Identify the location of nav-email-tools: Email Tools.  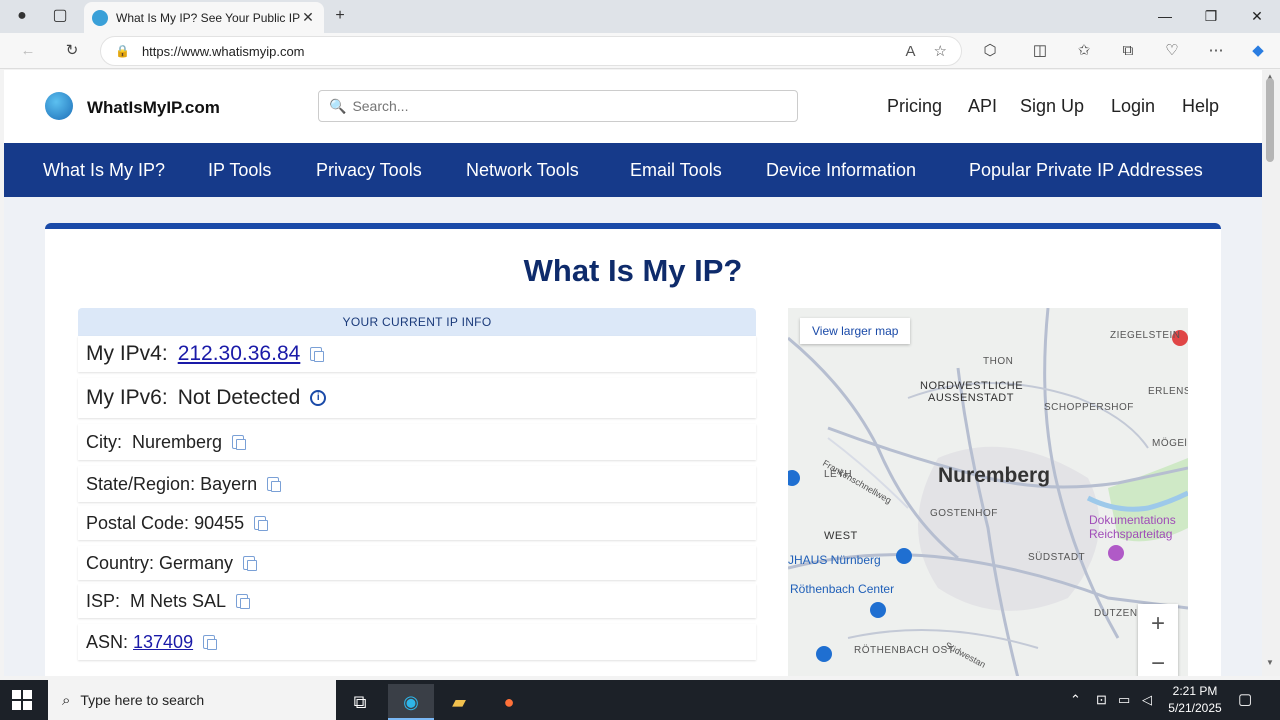
(676, 170).